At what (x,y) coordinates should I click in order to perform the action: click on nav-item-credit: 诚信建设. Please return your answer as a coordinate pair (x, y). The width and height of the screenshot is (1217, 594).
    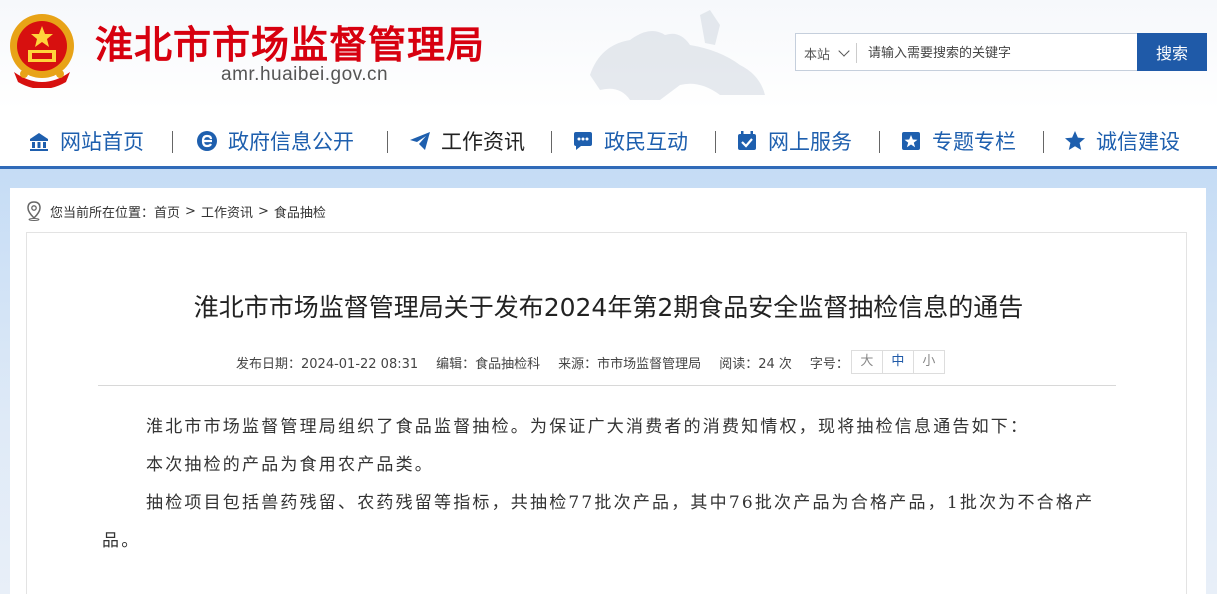
    Looking at the image, I should click on (1122, 141).